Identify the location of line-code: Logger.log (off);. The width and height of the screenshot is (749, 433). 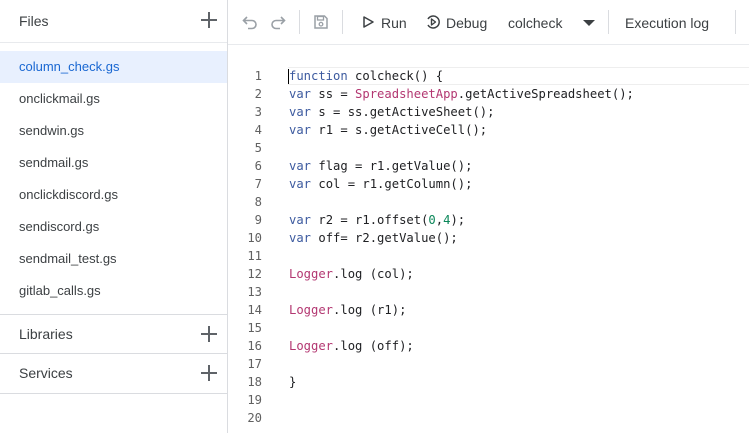
(351, 346).